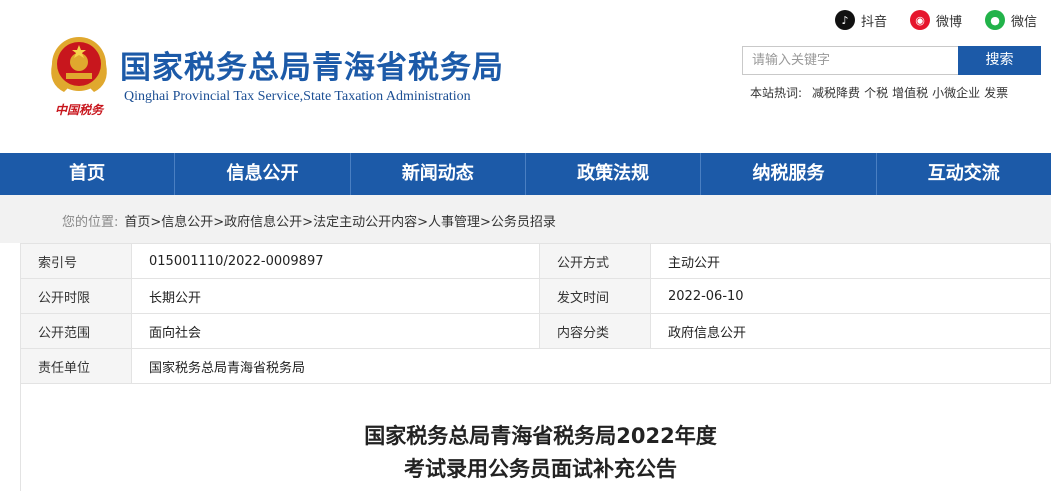 The height and width of the screenshot is (491, 1051). What do you see at coordinates (836, 92) in the screenshot?
I see `hotword-link: 减税降费` at bounding box center [836, 92].